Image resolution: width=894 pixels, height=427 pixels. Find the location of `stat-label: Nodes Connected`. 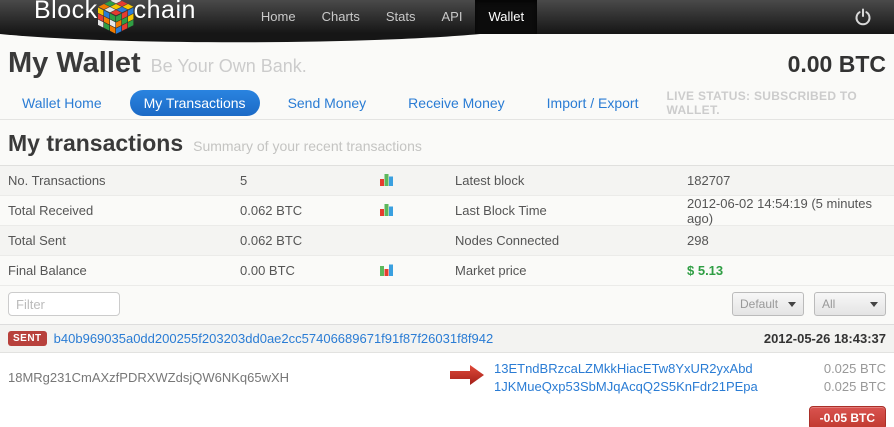

stat-label: Nodes Connected is located at coordinates (507, 240).